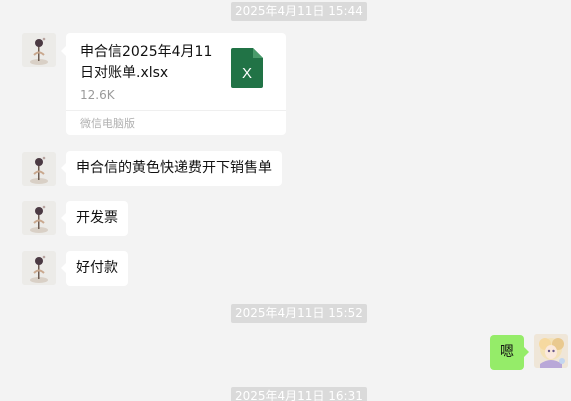 The width and height of the screenshot is (571, 401). Describe the element at coordinates (146, 62) in the screenshot. I see `file-name: 申合信2025年4月11日对账单.xlsx` at that location.